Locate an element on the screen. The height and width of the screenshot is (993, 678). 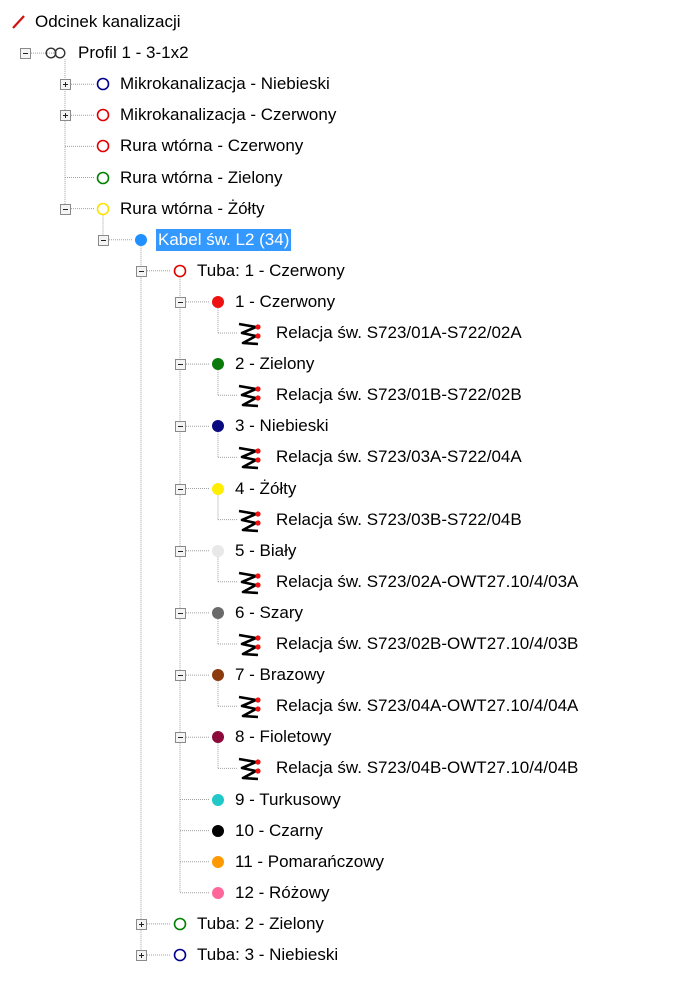
tree-node-relation-label: Relacja św. S723/04B-OWT27.10/4/04B is located at coordinates (427, 768).